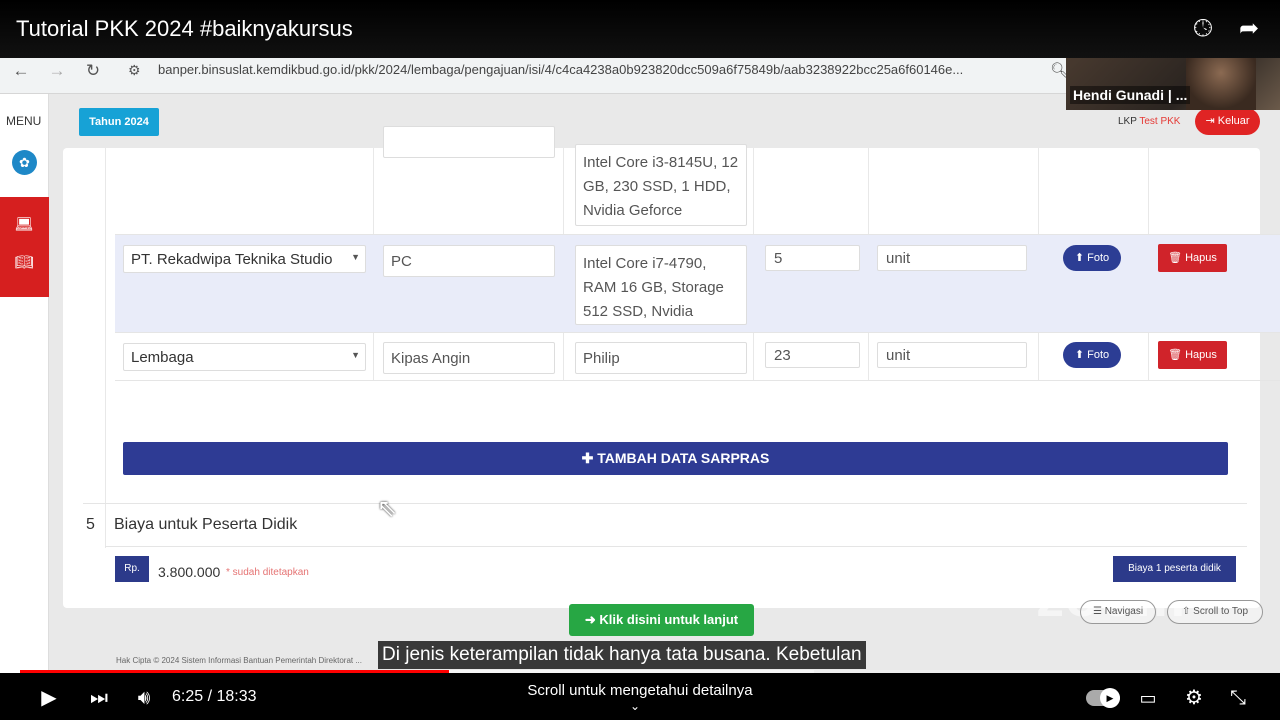 The image size is (1280, 720). I want to click on lkp-prefix: LKP, so click(1127, 121).